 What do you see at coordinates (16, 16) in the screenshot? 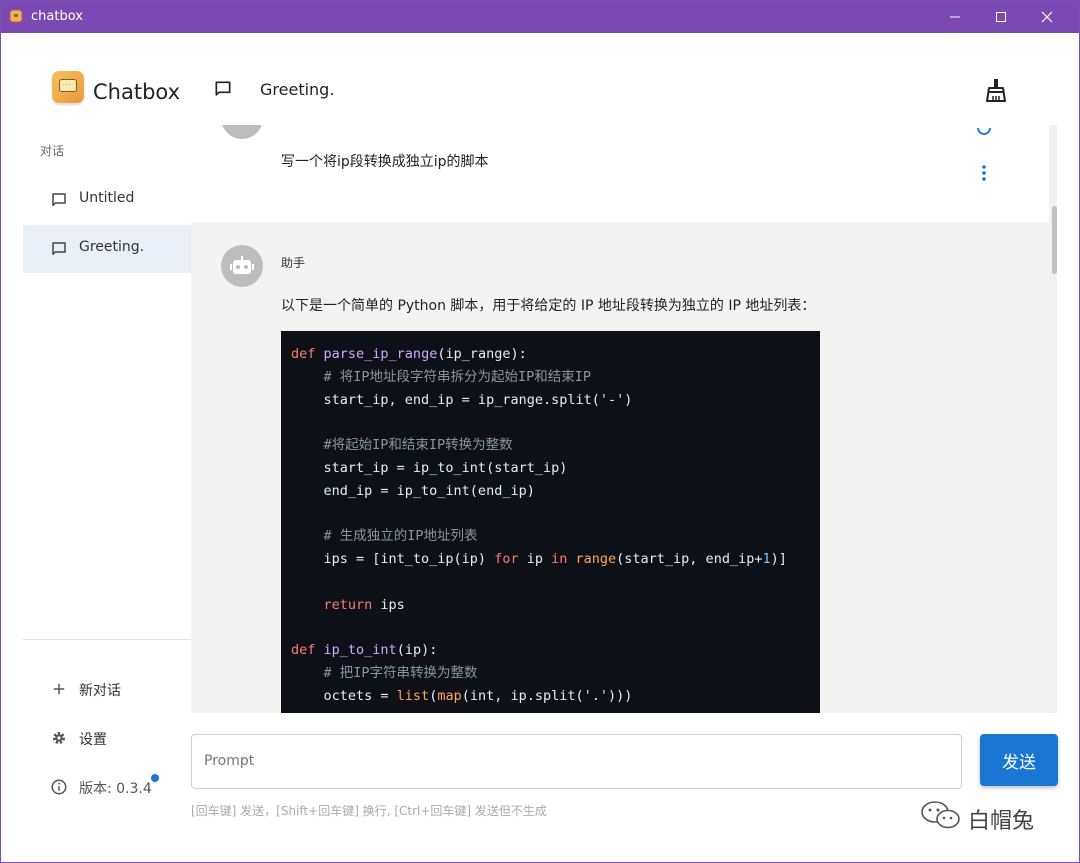
I see `chatbox-app-icon` at bounding box center [16, 16].